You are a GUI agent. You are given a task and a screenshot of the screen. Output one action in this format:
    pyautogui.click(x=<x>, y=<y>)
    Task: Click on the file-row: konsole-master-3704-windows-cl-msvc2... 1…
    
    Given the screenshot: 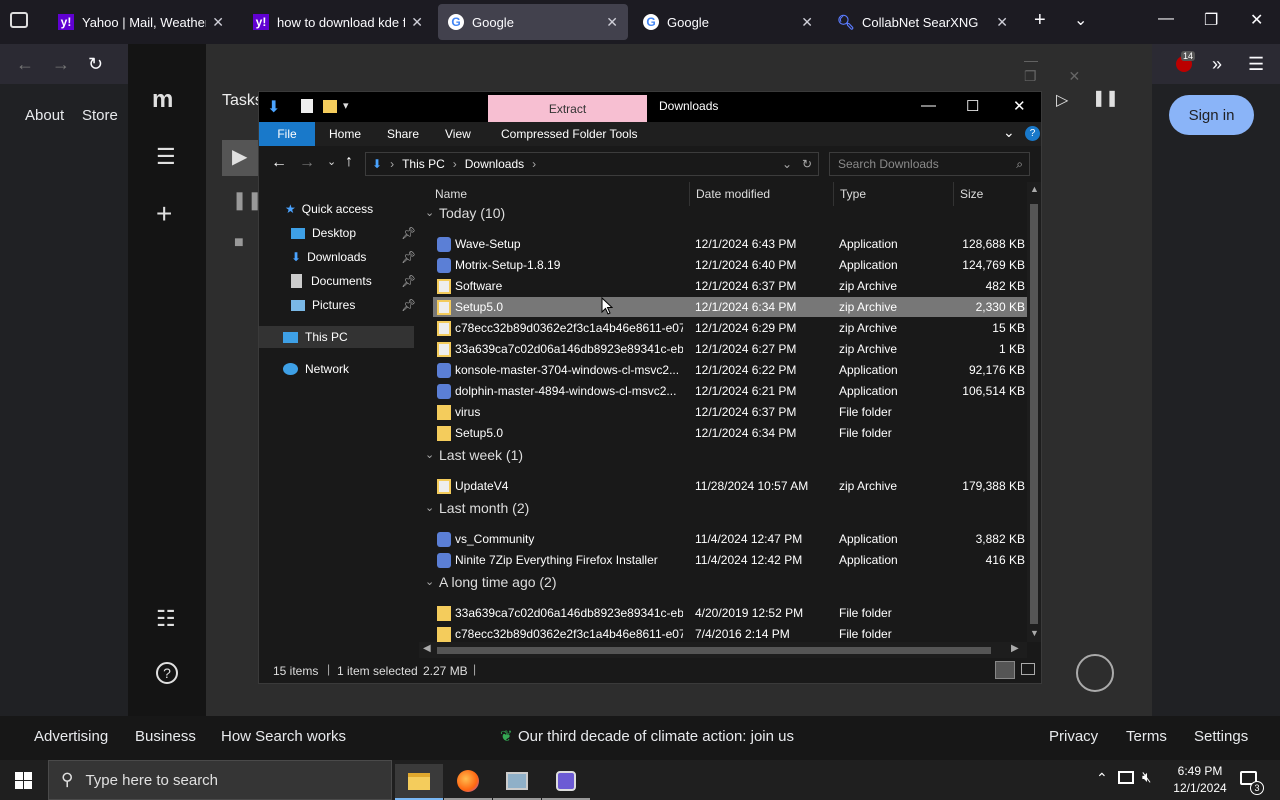 What is the action you would take?
    pyautogui.click(x=730, y=370)
    